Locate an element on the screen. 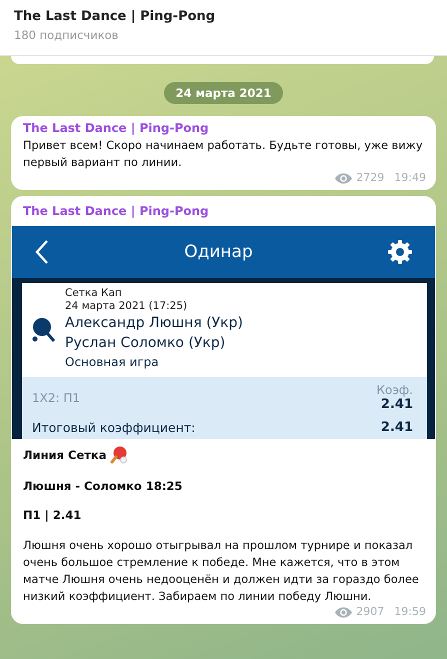 This screenshot has width=447, height=659. message-text: Люшня очень хорошо отыгрывал на прошлом турнире и показал очень большое стремление к победе. Мне кажется, что в этом матче Люшня очень недооценён и должен идти за гораздо более низкий коэффициент. Забираем по линии победу Люшни. is located at coordinates (221, 571).